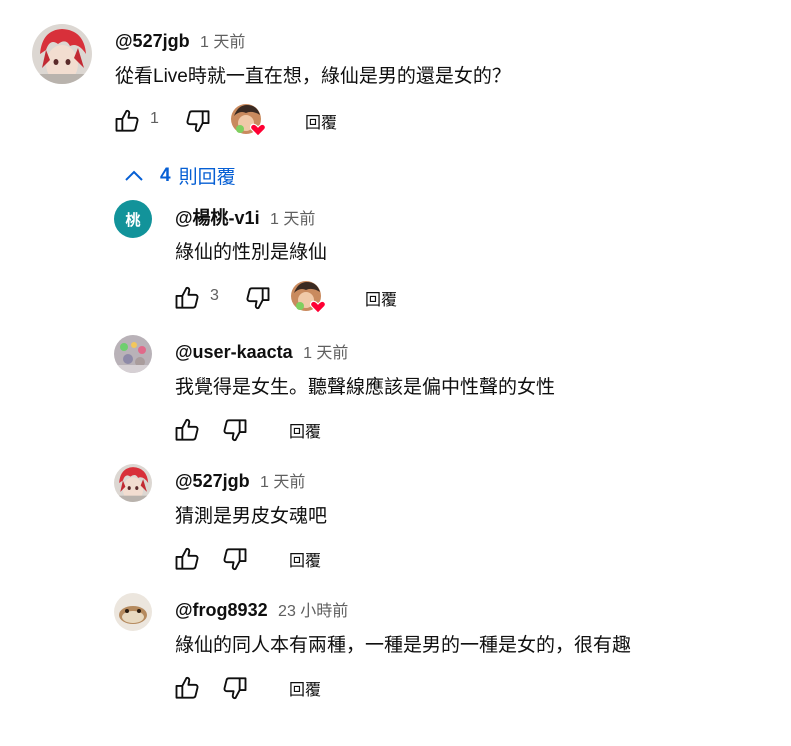 The height and width of the screenshot is (746, 791). I want to click on comment-header: @527jgb 1 天前, so click(180, 40).